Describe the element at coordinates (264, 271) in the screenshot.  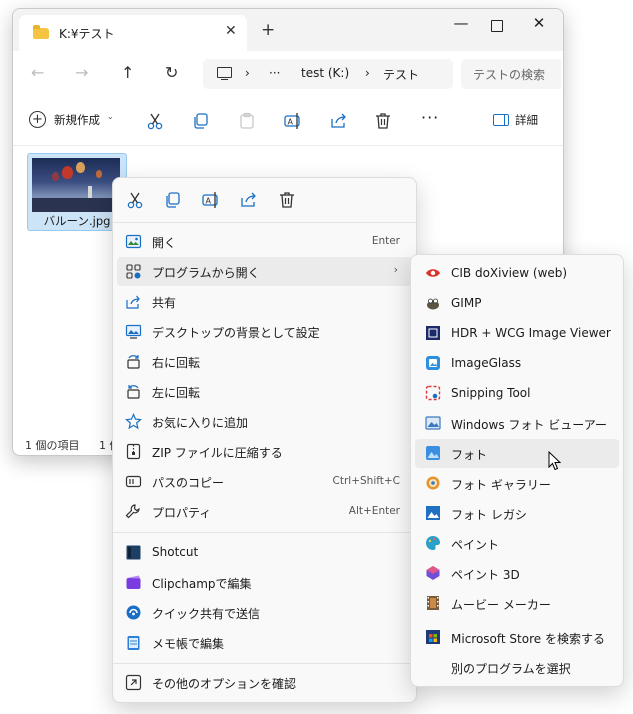
I see `menu-item-open-with: プログラムから開く ›` at that location.